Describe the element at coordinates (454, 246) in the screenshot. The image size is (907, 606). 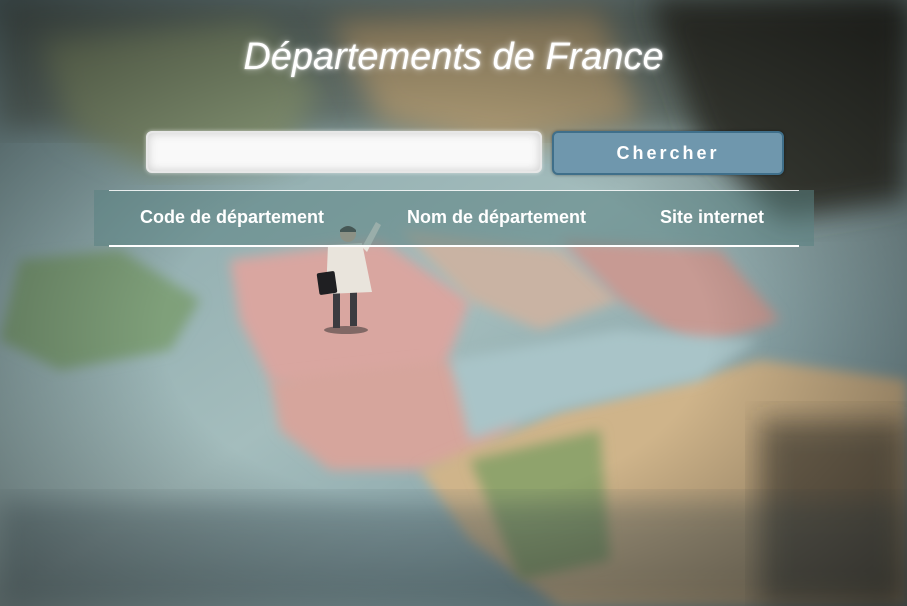
I see `table-header-underline` at that location.